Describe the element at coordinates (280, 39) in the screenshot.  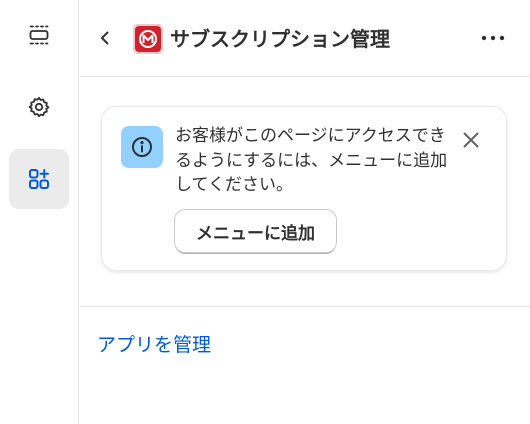
I see `page-title: サブスクリプション管理` at that location.